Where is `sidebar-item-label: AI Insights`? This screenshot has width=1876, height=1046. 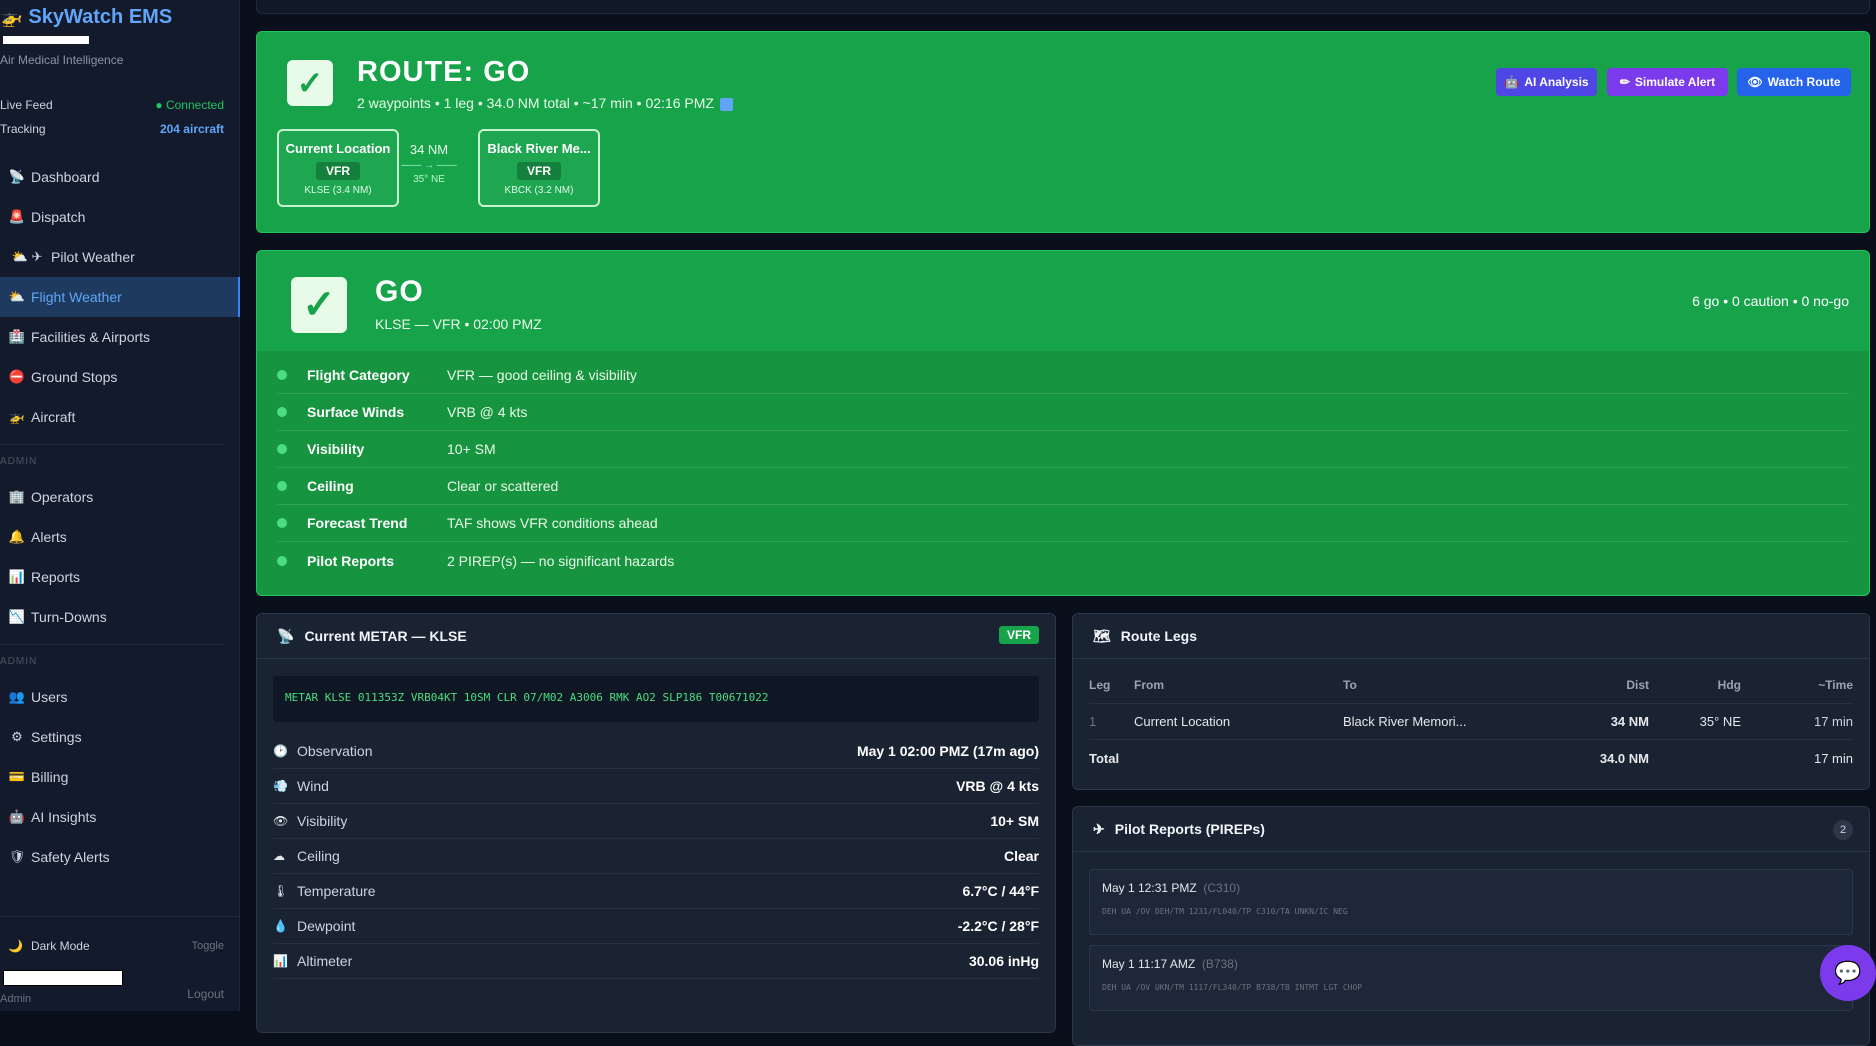 sidebar-item-label: AI Insights is located at coordinates (64, 817).